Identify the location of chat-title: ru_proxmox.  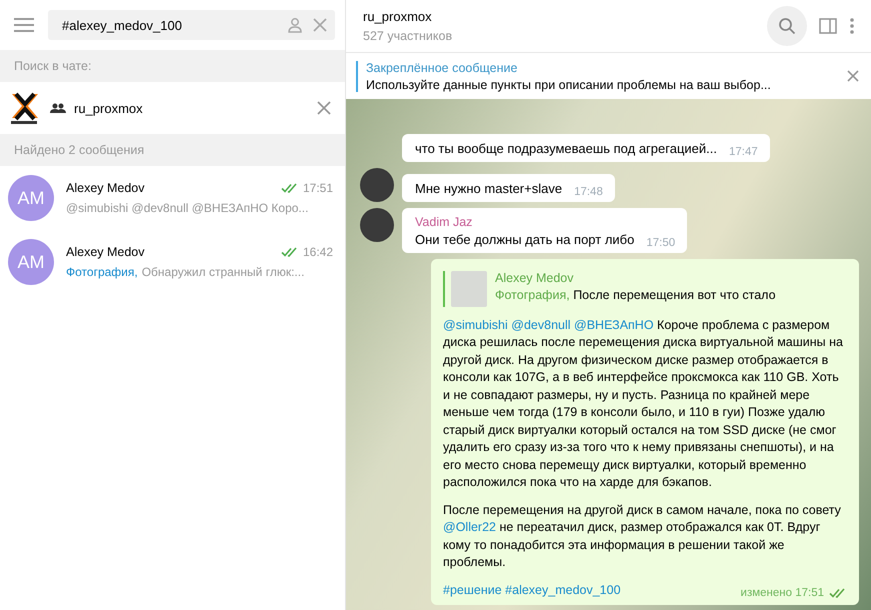
(398, 16).